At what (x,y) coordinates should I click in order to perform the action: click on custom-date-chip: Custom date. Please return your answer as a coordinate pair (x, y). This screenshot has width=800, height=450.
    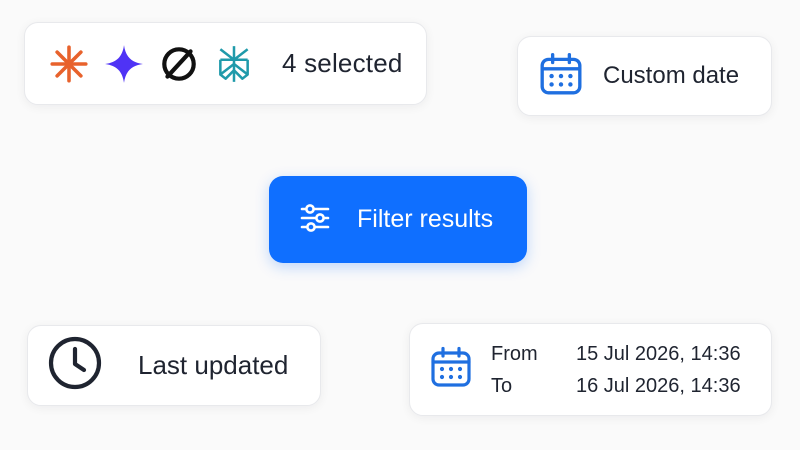
    Looking at the image, I should click on (644, 76).